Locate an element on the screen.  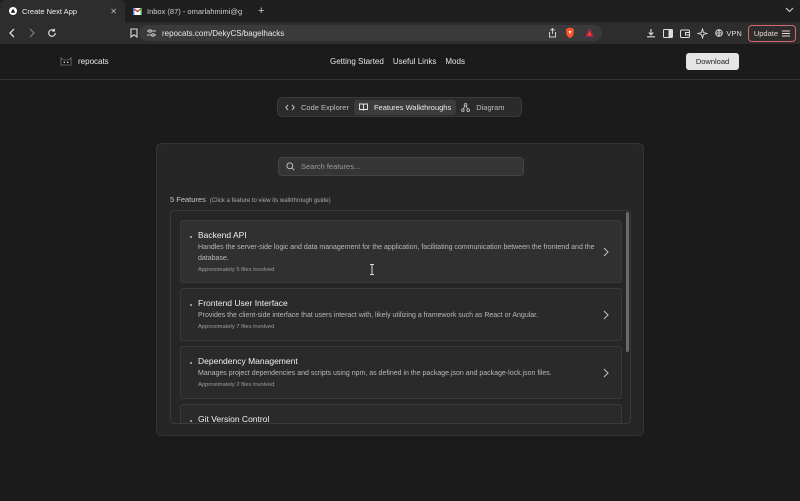
list-scrollbar is located at coordinates (627, 282).